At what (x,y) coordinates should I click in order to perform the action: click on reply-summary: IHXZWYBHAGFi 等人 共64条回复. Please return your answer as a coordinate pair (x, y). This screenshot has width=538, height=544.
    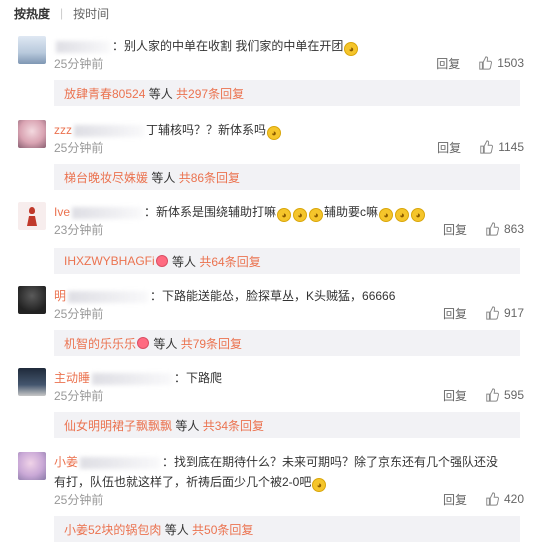
    Looking at the image, I should click on (287, 261).